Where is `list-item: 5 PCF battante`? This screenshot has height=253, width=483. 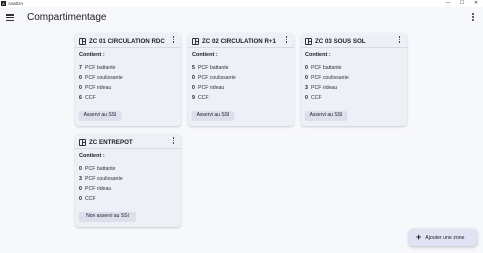
list-item: 5 PCF battante is located at coordinates (210, 68).